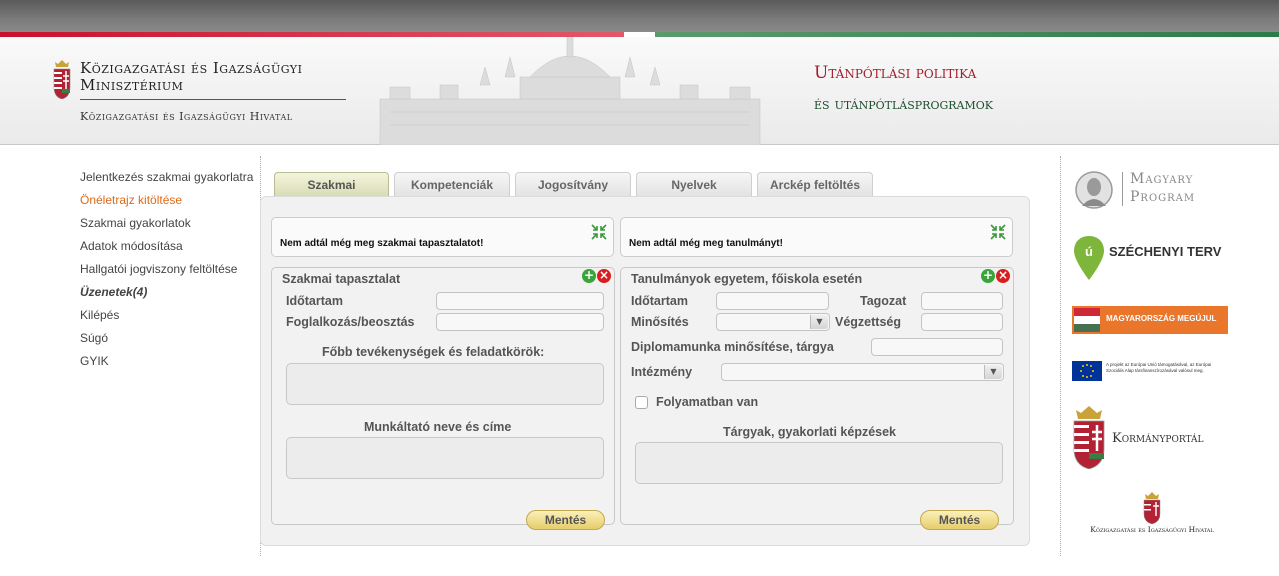 This screenshot has height=576, width=1279. Describe the element at coordinates (445, 384) in the screenshot. I see `activities-textarea` at that location.